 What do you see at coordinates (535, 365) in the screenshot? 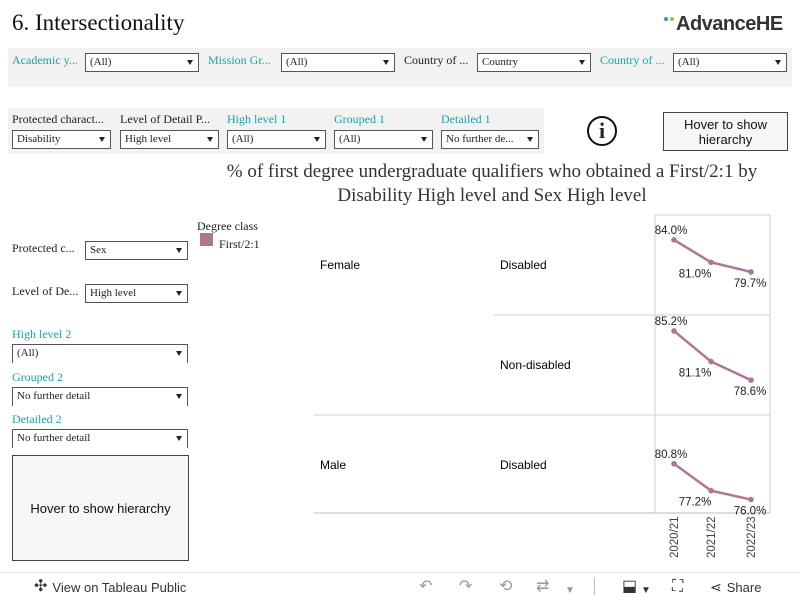
I see `row-header-disability: Non-disabled` at bounding box center [535, 365].